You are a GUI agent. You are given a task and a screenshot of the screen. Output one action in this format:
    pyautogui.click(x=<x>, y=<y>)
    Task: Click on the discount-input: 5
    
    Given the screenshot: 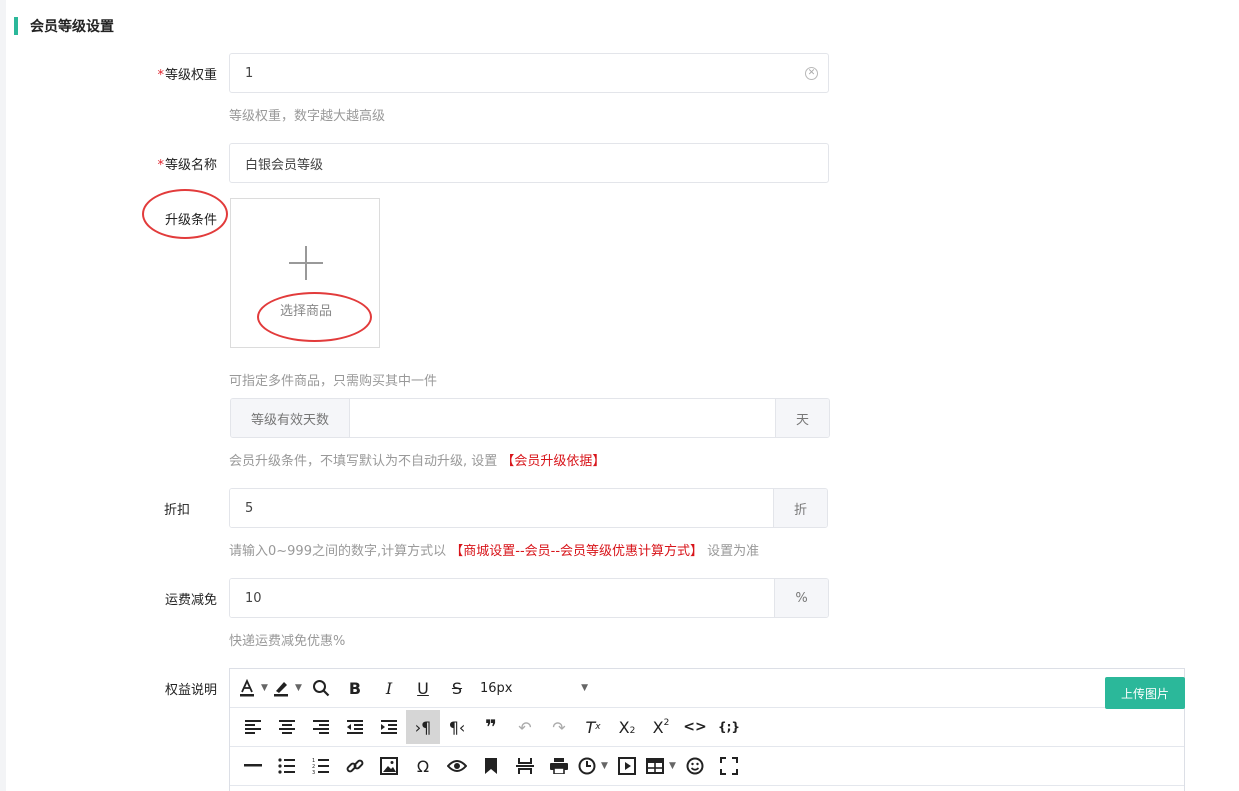 What is the action you would take?
    pyautogui.click(x=501, y=508)
    